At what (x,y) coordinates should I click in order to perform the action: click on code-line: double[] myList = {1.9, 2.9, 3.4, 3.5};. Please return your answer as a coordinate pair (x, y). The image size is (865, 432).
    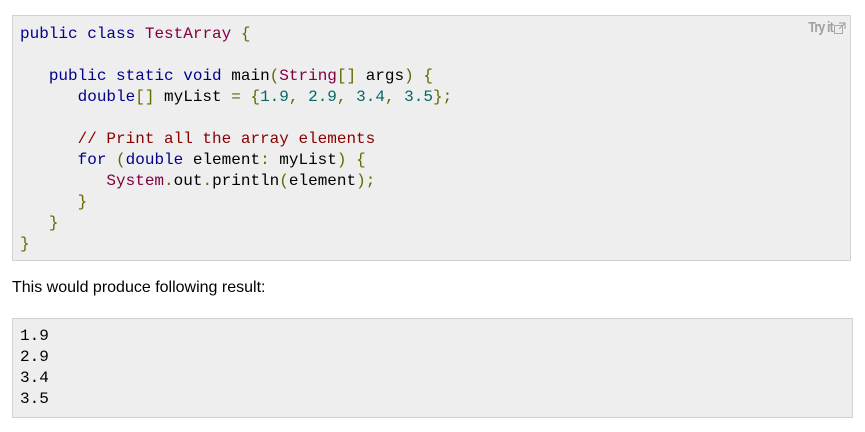
    Looking at the image, I should click on (236, 97).